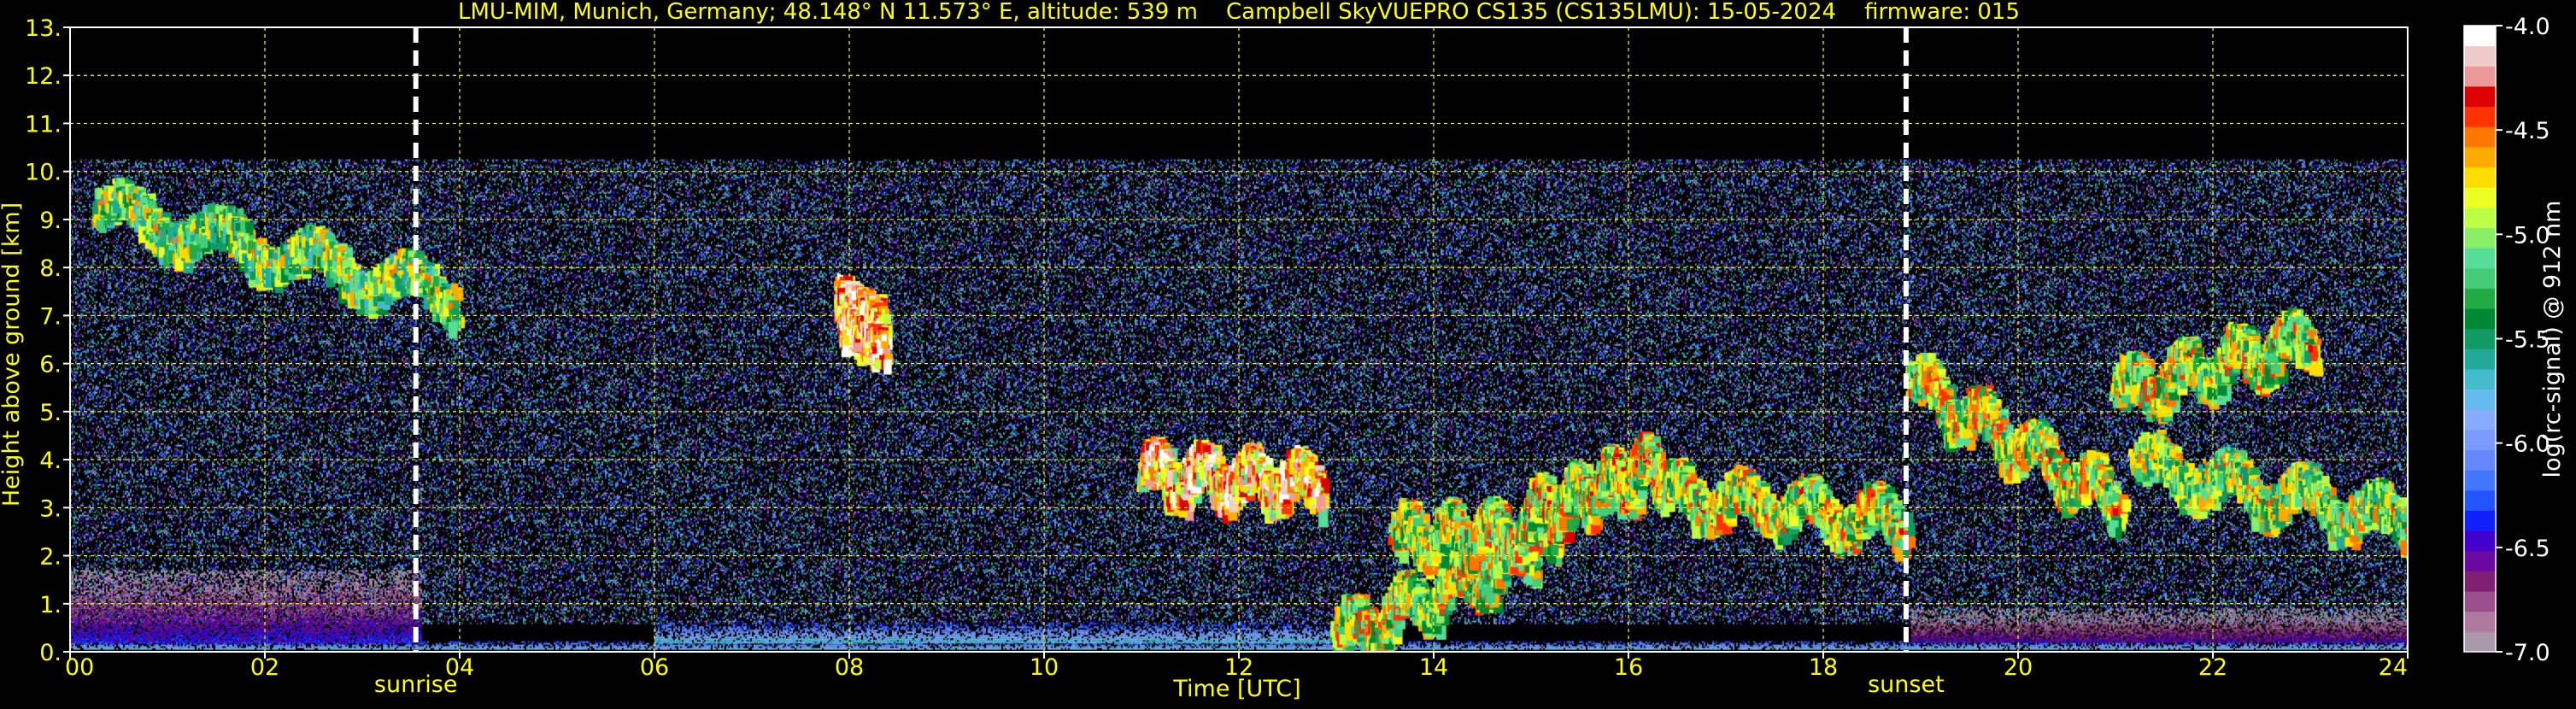 The width and height of the screenshot is (2576, 709). I want to click on x-tick-label: 20, so click(2018, 667).